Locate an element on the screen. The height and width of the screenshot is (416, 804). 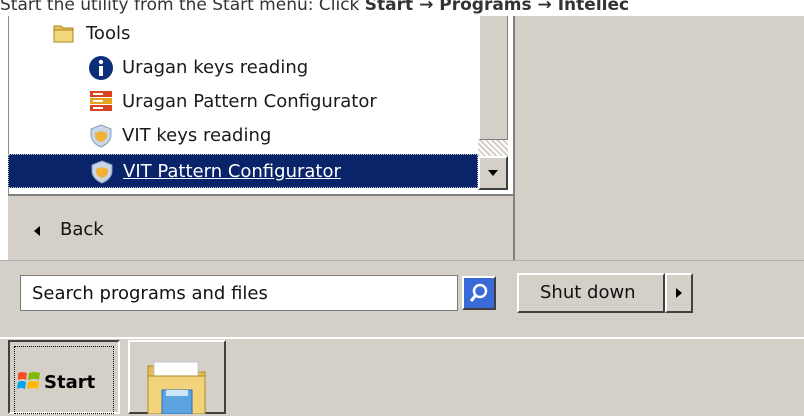
scrollbar-track-shade is located at coordinates (493, 148).